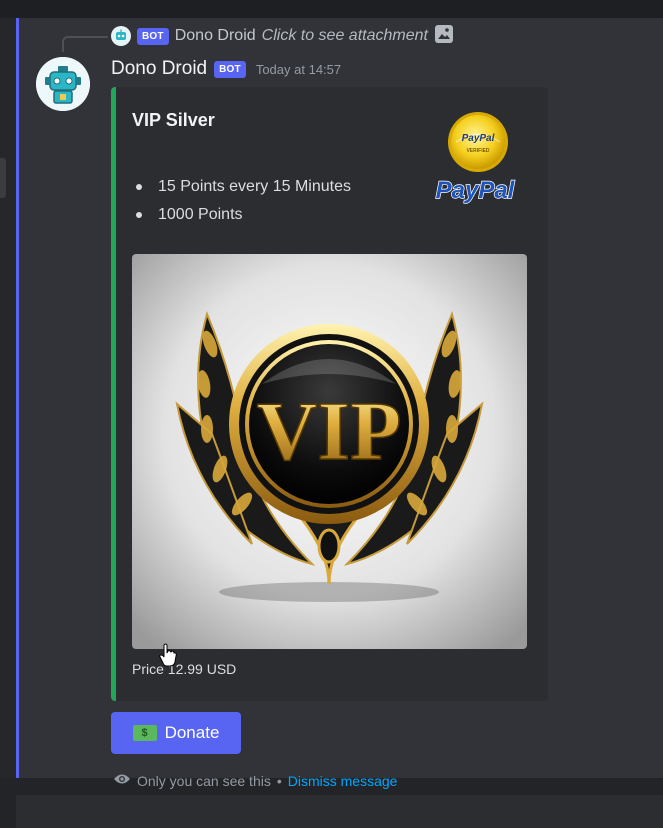 This screenshot has width=663, height=828. I want to click on reply-preview: BOT Dono Droid Click to see attachment, so click(282, 36).